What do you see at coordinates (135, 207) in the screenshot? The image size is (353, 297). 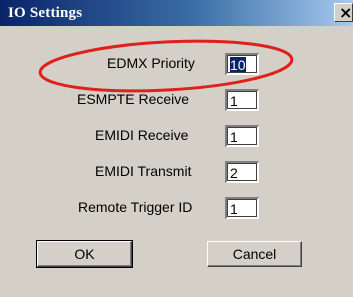 I see `remote-trigger-id-label: Remote Trigger ID` at bounding box center [135, 207].